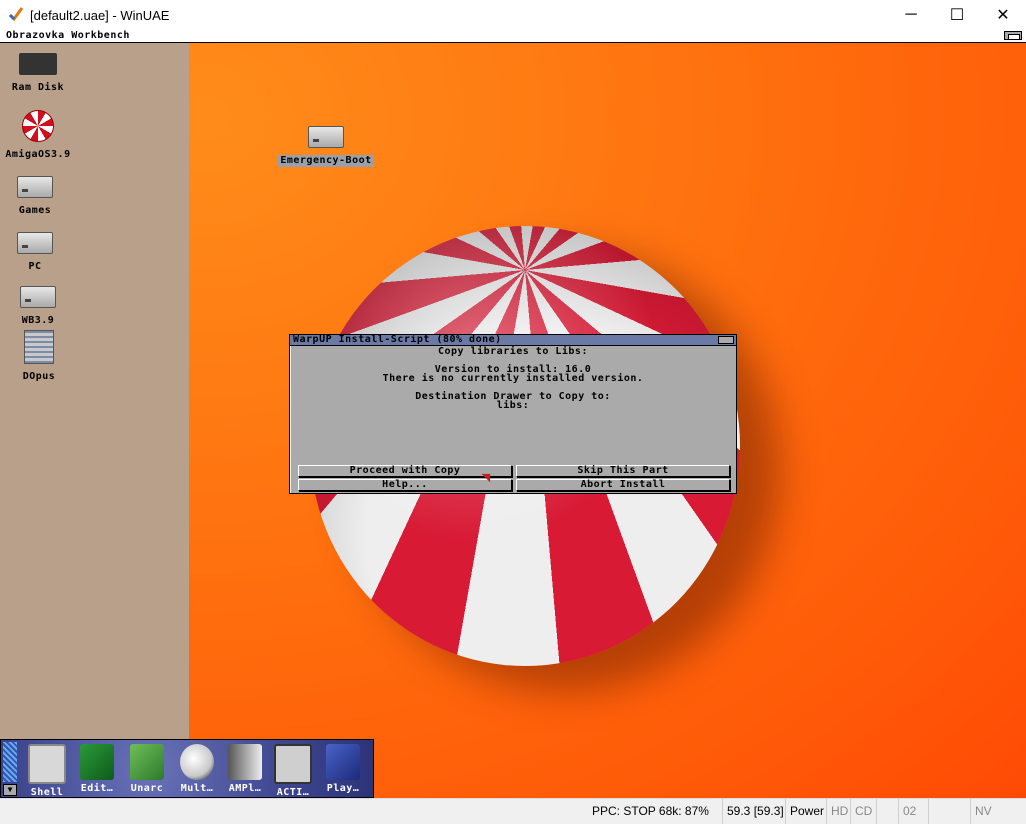  I want to click on desktop-icon-pc: PC, so click(42, 252).